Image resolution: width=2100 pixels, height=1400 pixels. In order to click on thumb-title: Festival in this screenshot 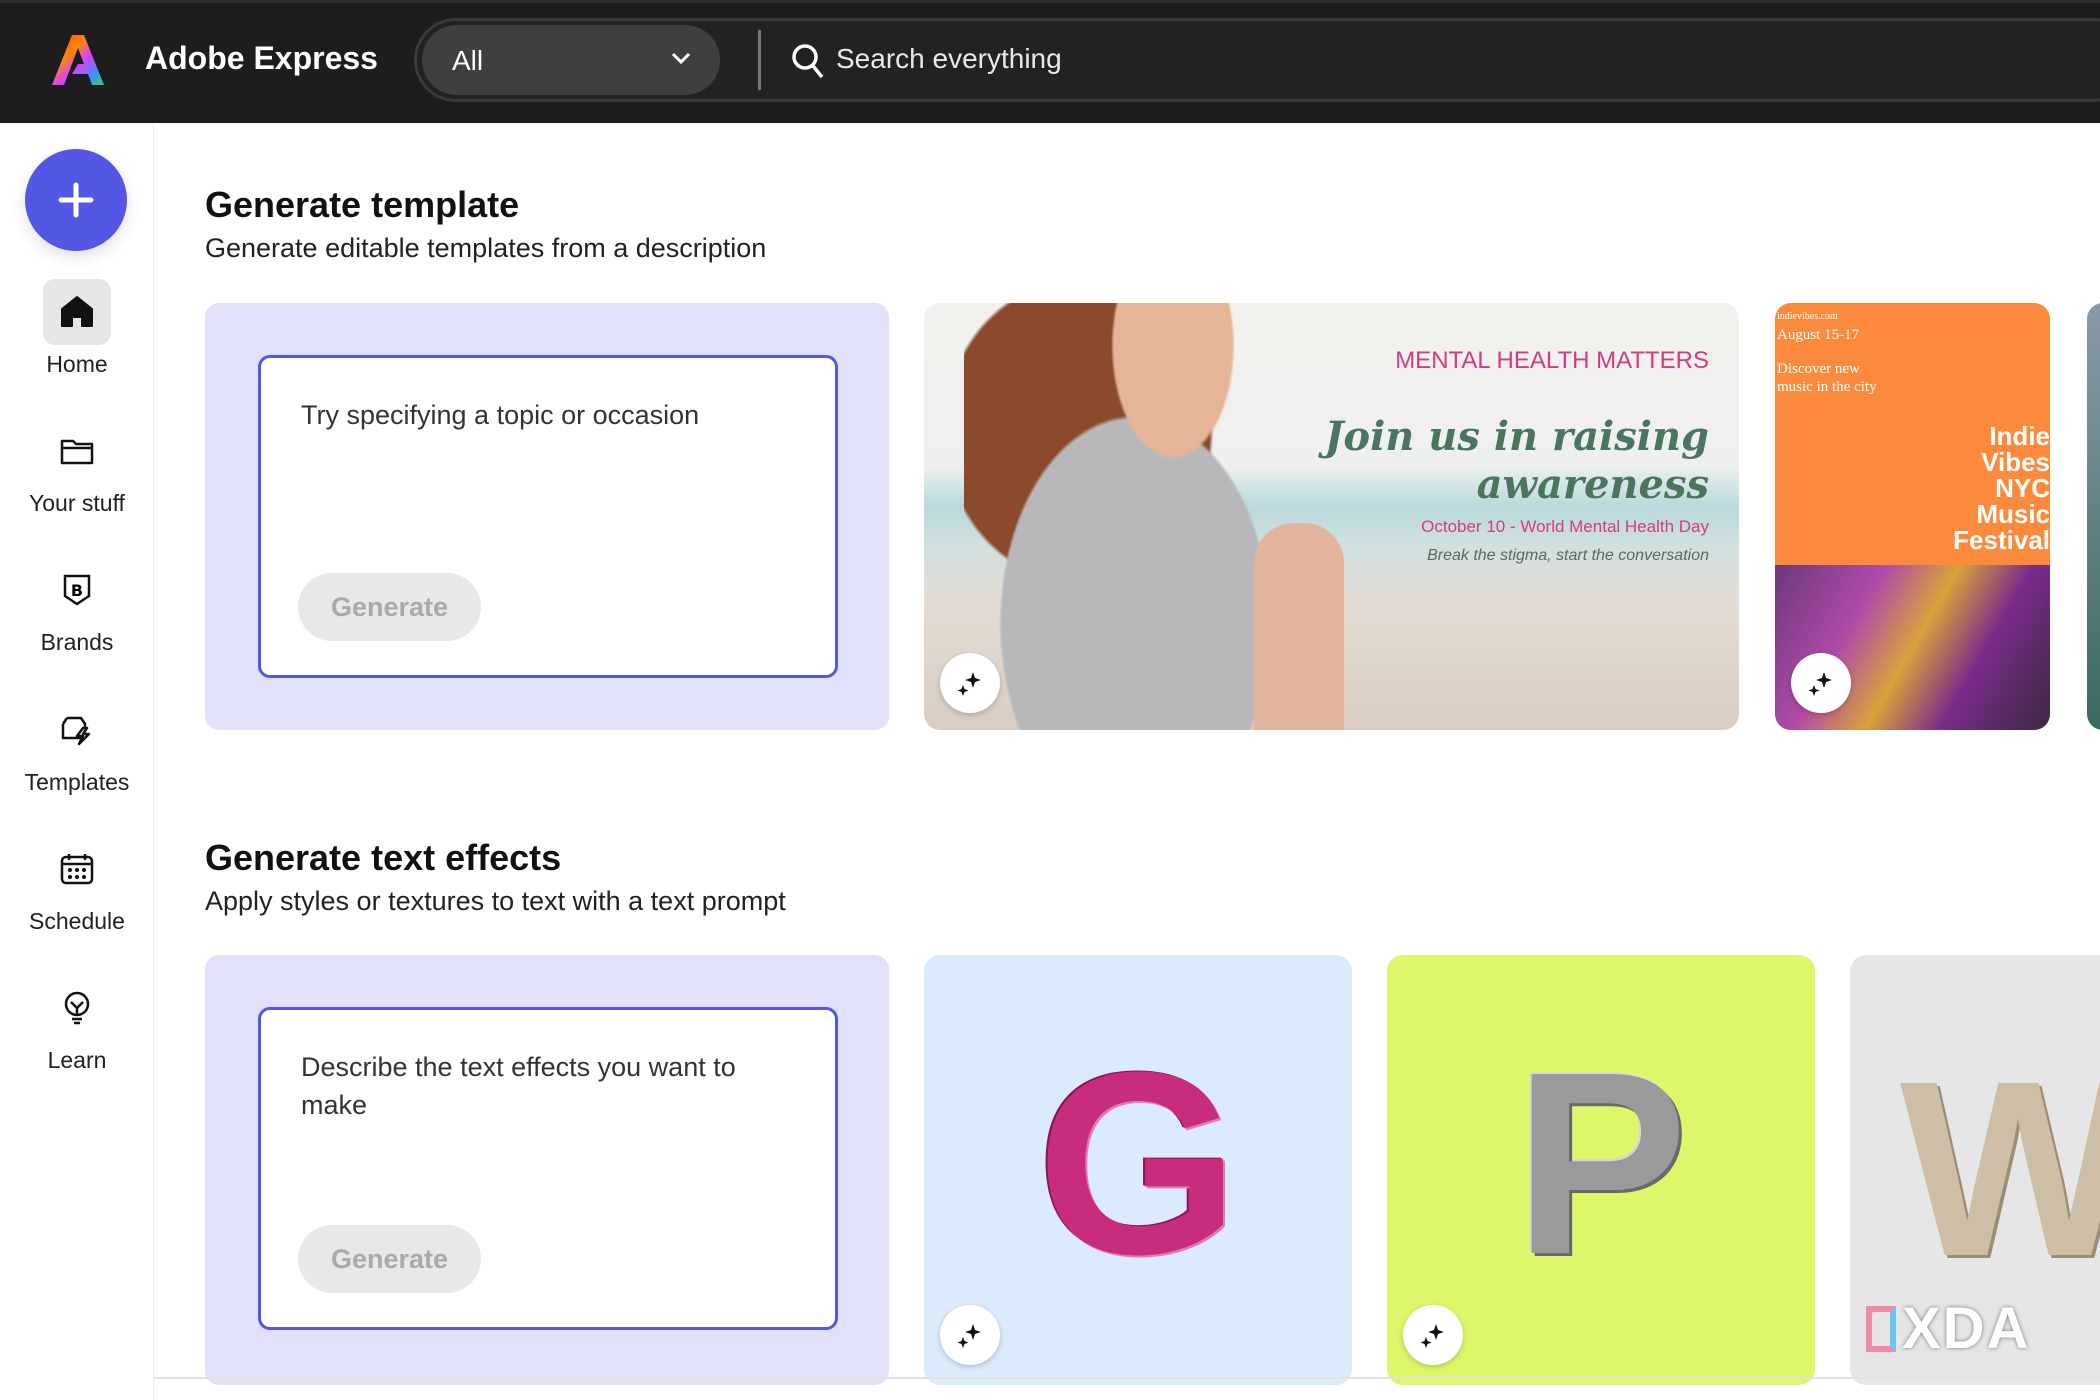, I will do `click(2001, 540)`.